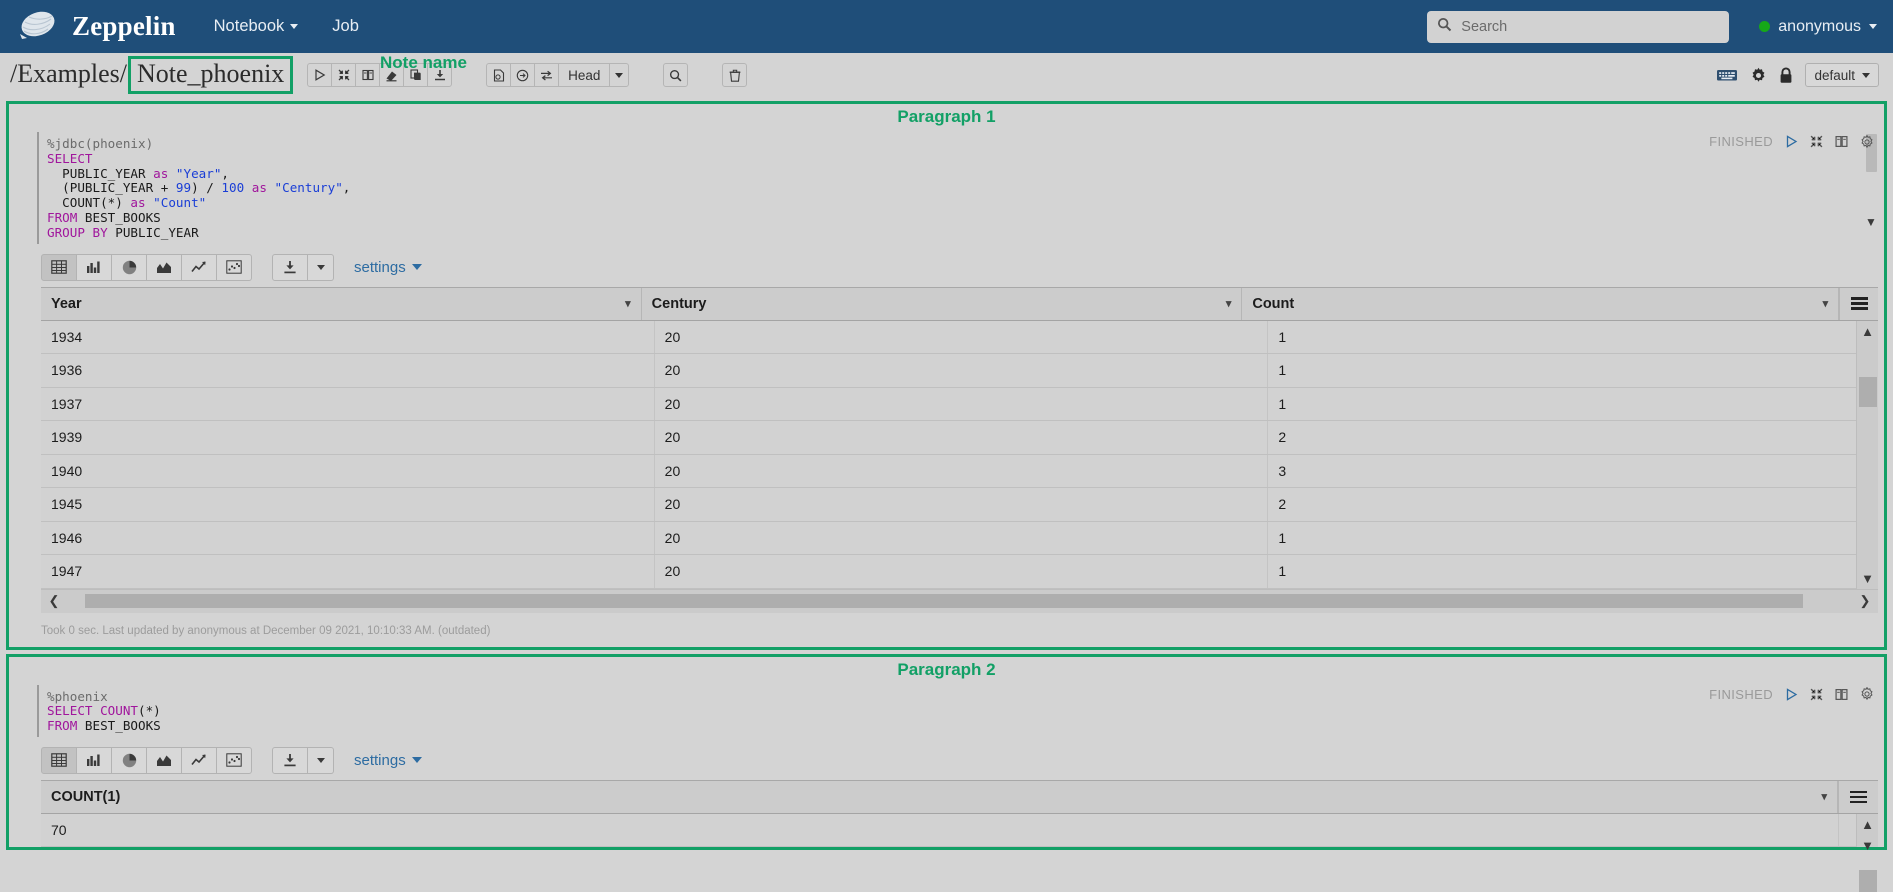  What do you see at coordinates (1589, 26) in the screenshot?
I see `search-input` at bounding box center [1589, 26].